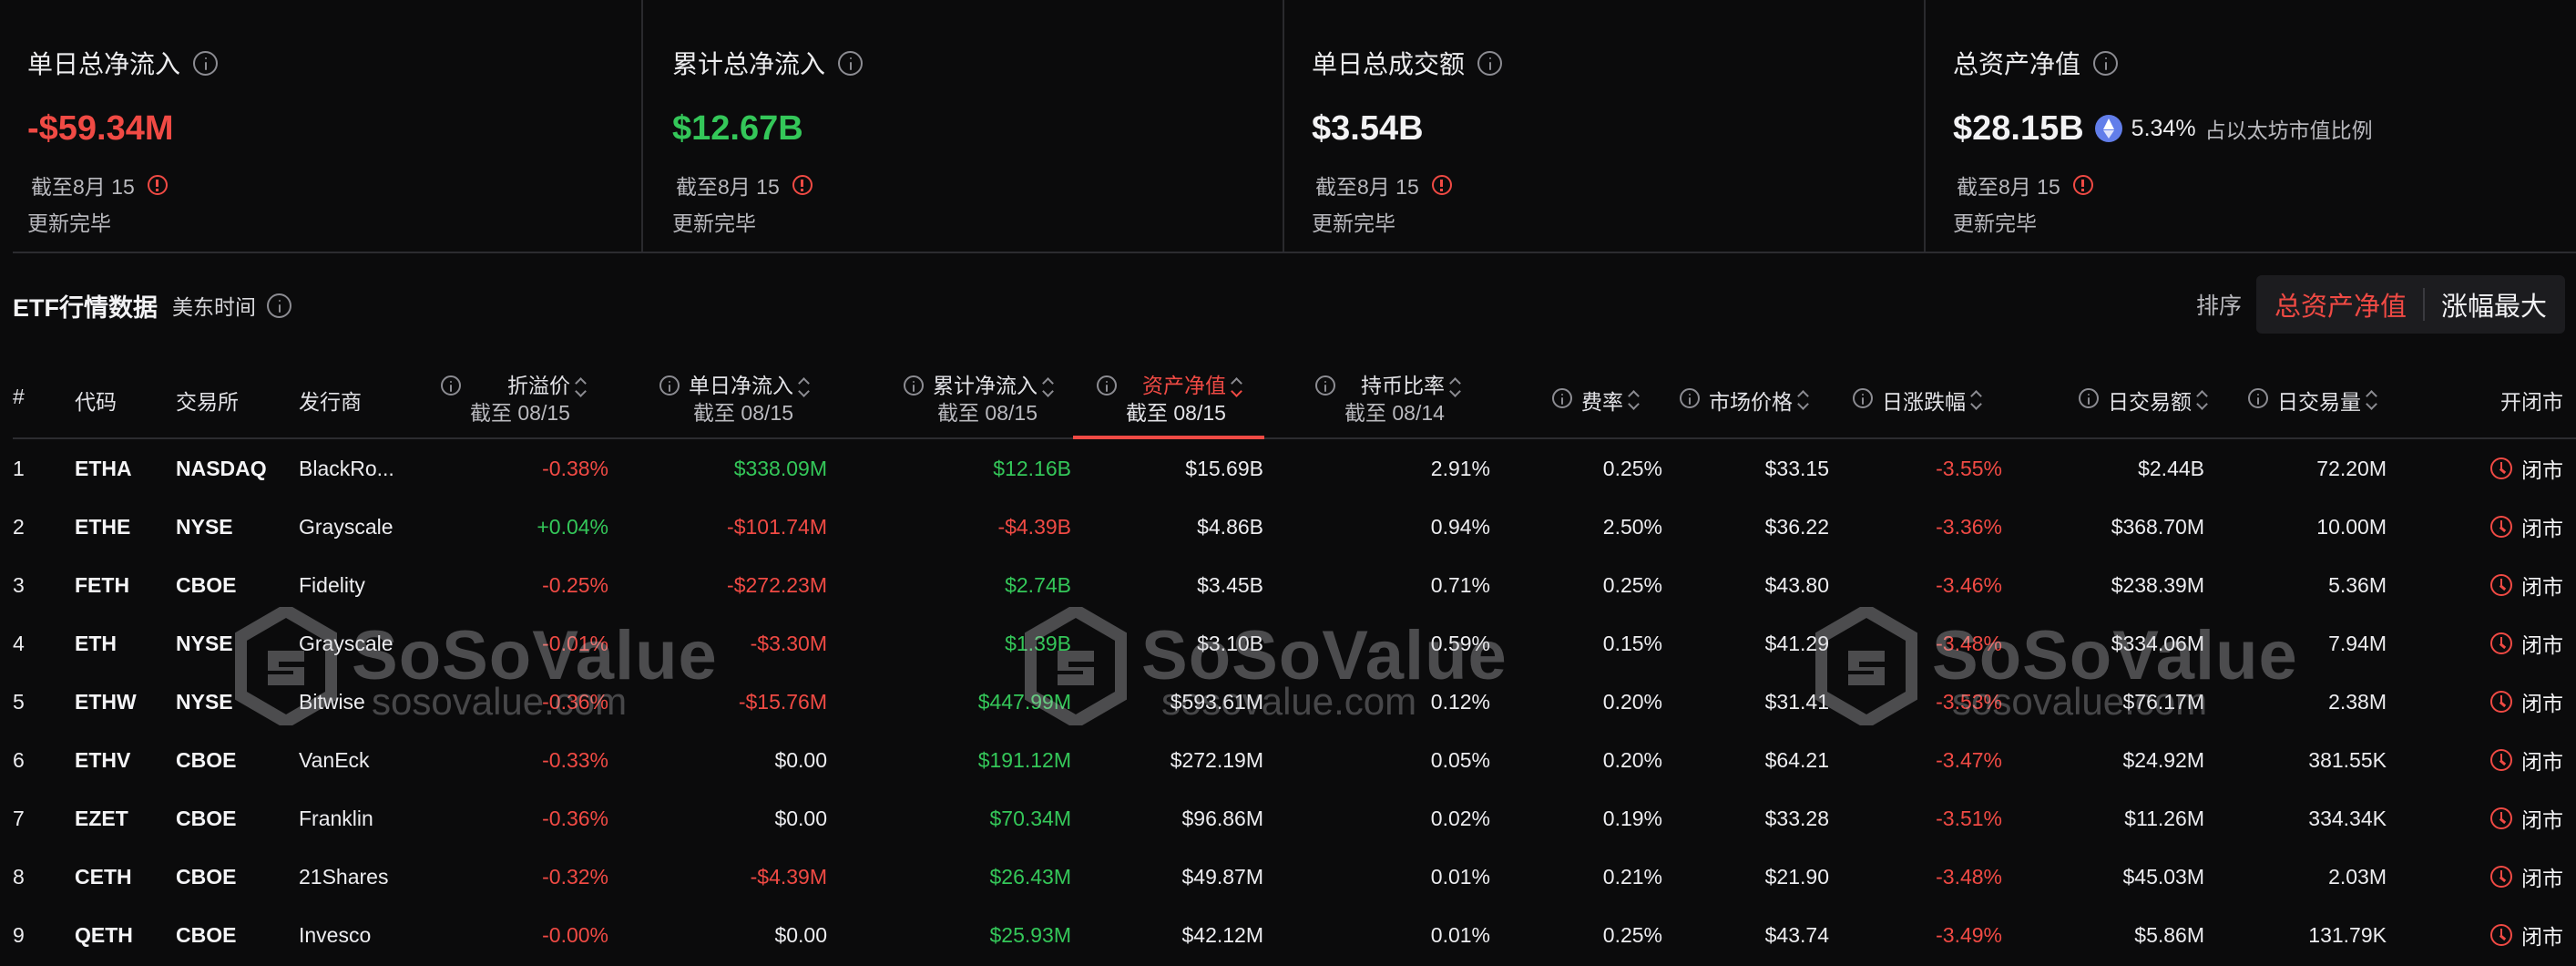 Image resolution: width=2576 pixels, height=966 pixels. Describe the element at coordinates (1389, 64) in the screenshot. I see `stat-title: 单日总成交额` at that location.